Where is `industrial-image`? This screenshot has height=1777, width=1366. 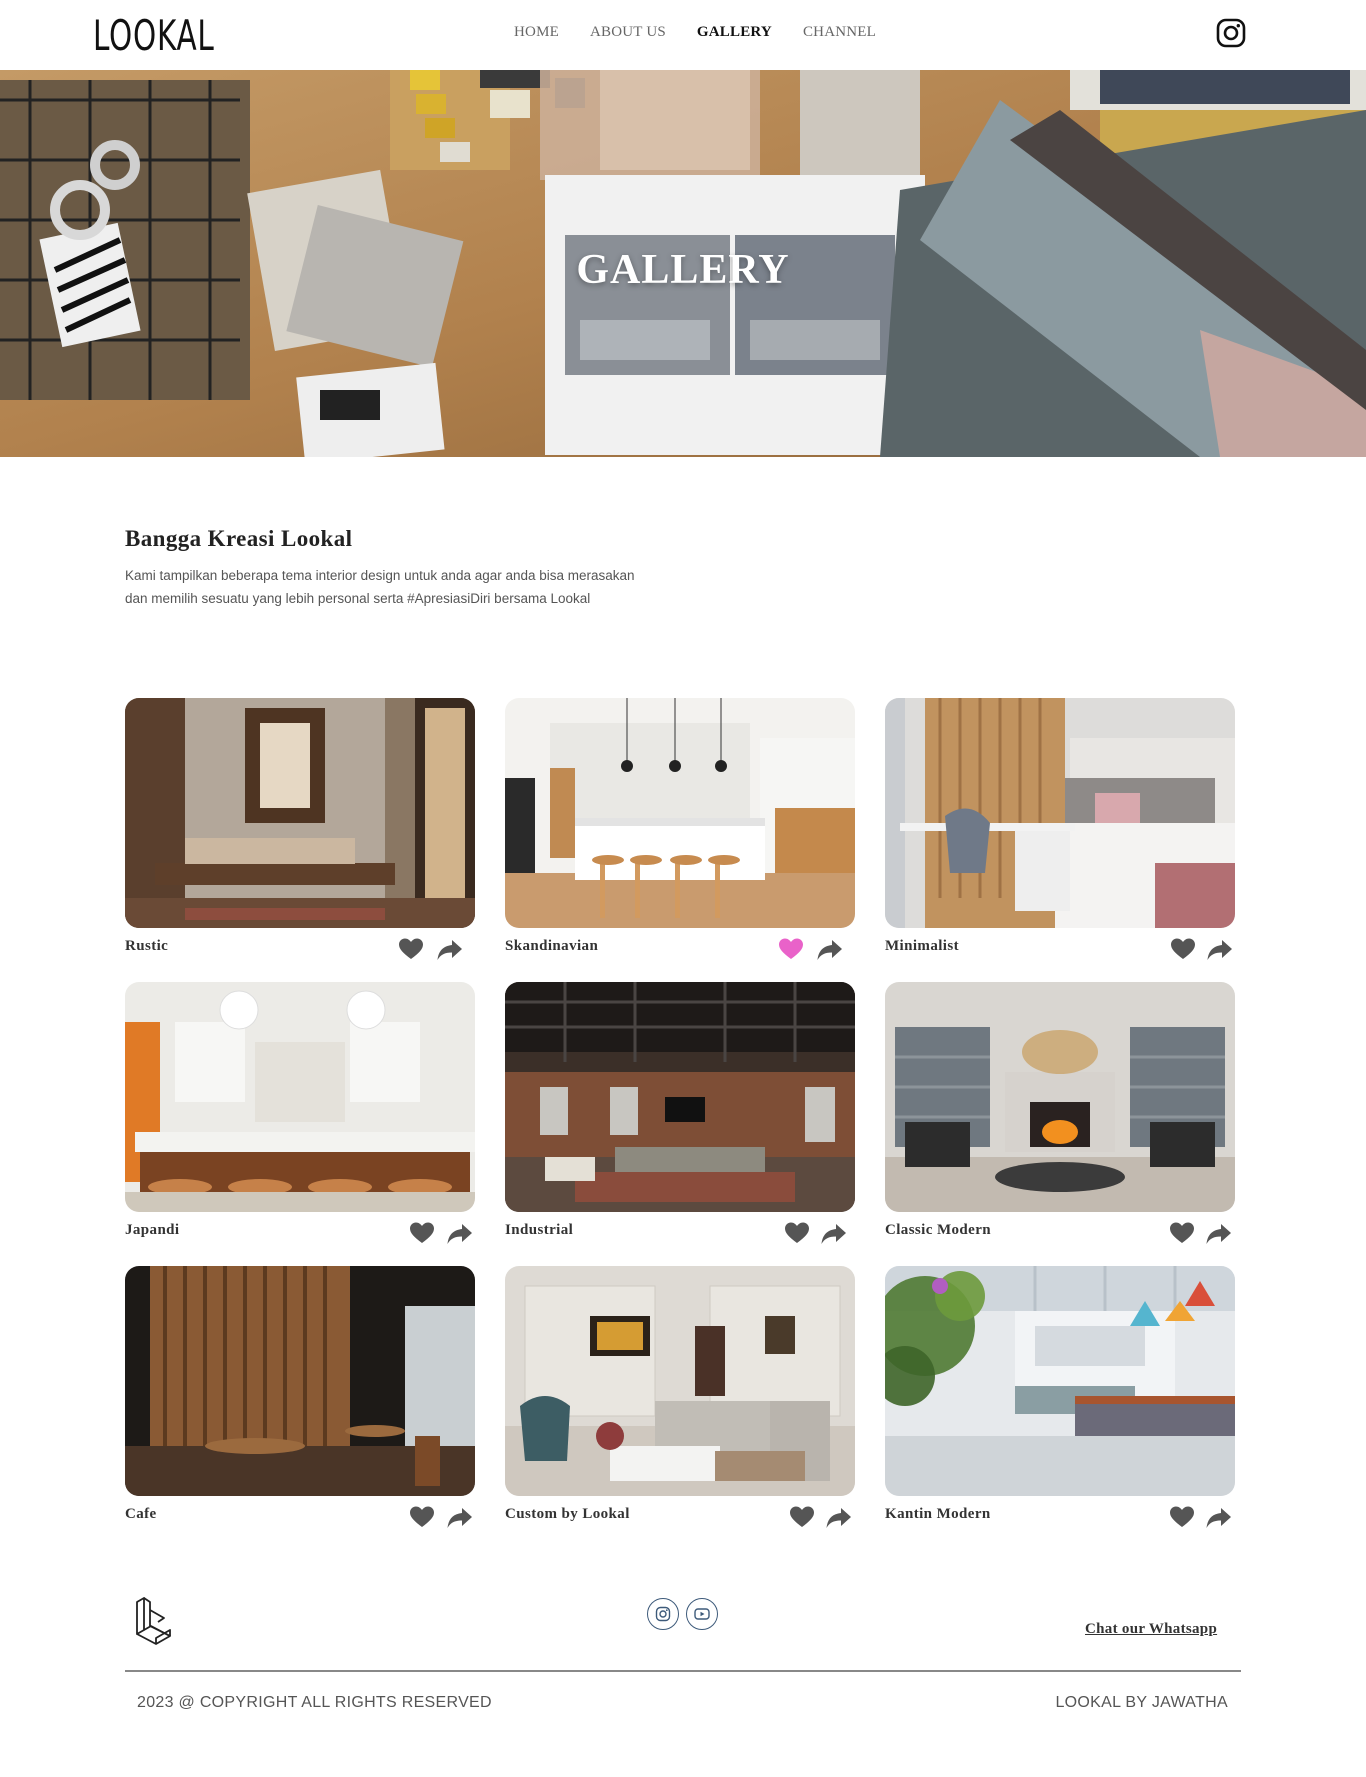
industrial-image is located at coordinates (680, 1097).